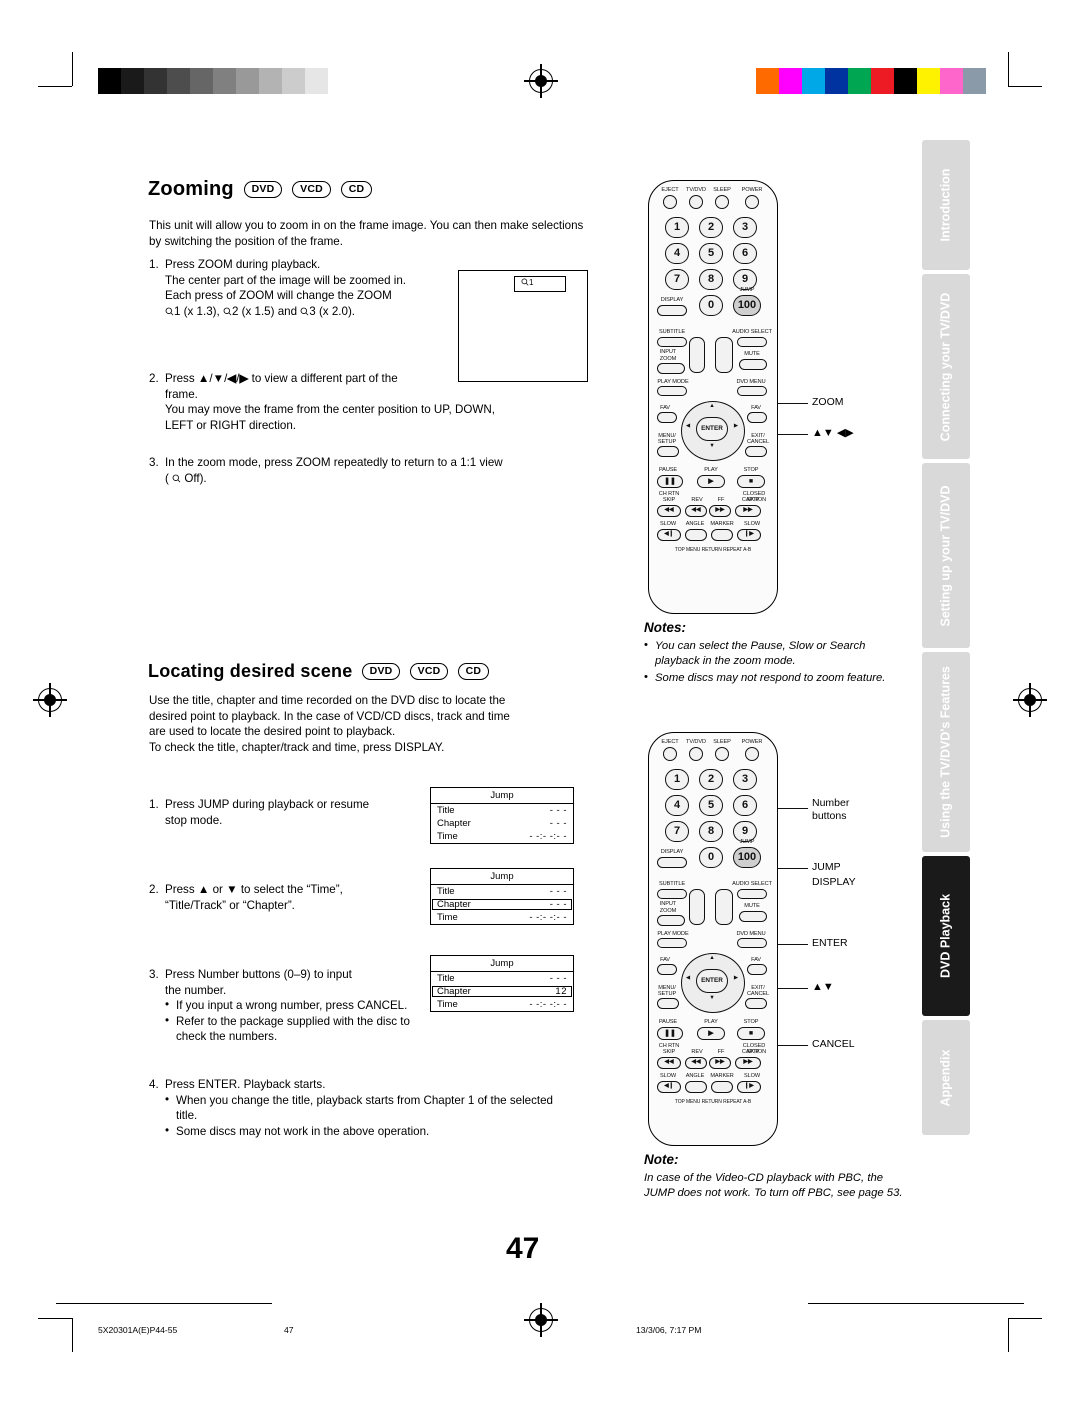  Describe the element at coordinates (833, 433) in the screenshot. I see `callout-arrows: ▲▼ ◀▶` at that location.